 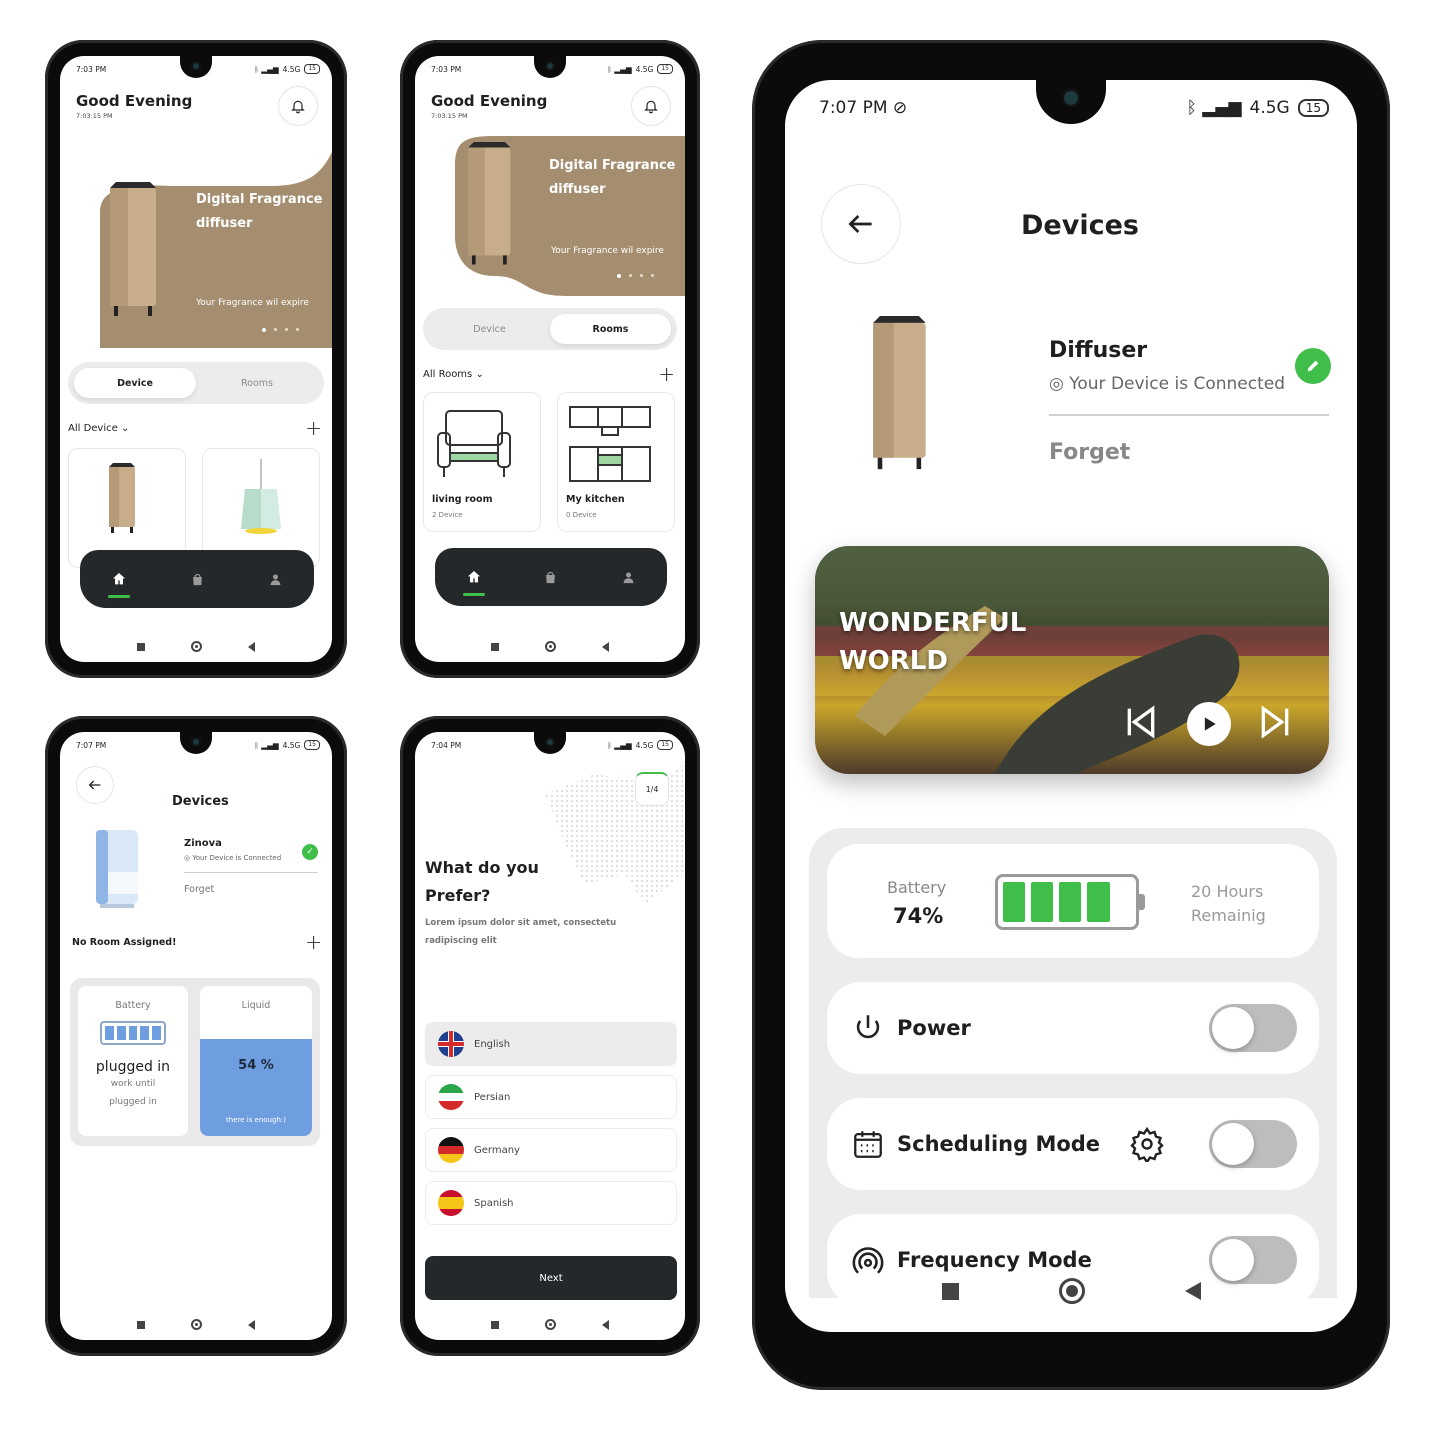 What do you see at coordinates (900, 108) in the screenshot?
I see `mute-icon: ⊘` at bounding box center [900, 108].